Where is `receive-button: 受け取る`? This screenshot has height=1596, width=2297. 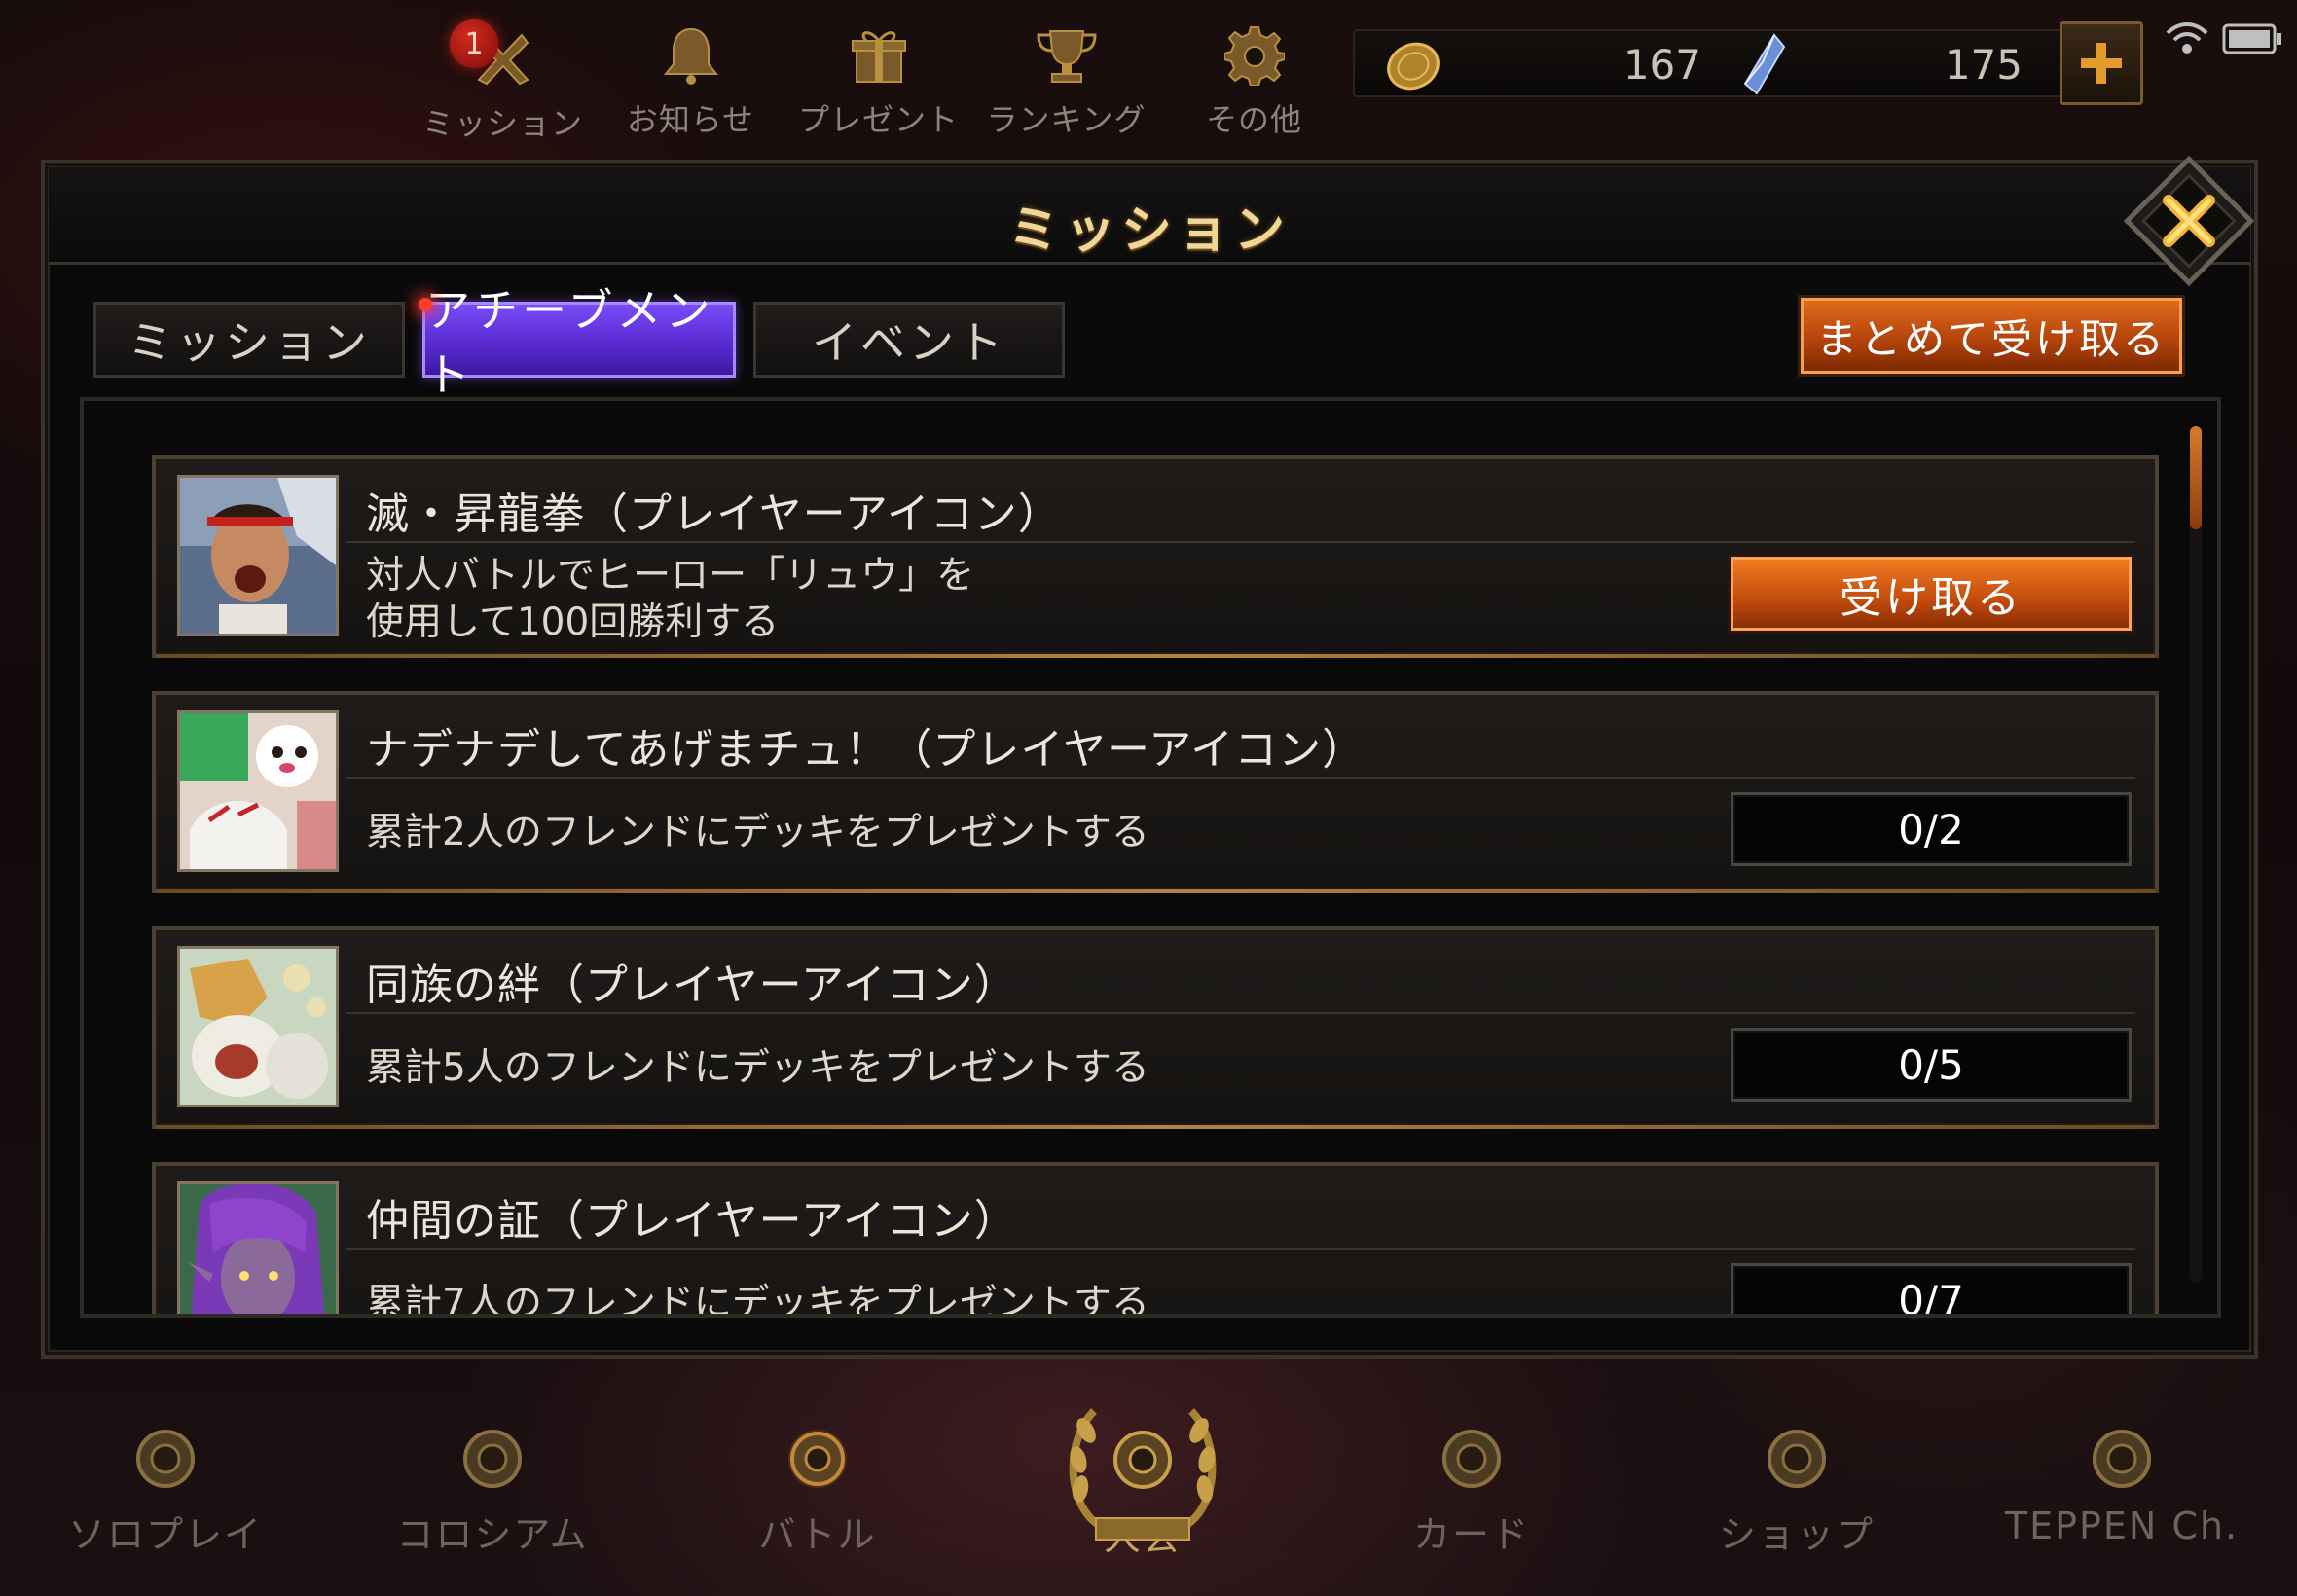 receive-button: 受け取る is located at coordinates (1932, 594).